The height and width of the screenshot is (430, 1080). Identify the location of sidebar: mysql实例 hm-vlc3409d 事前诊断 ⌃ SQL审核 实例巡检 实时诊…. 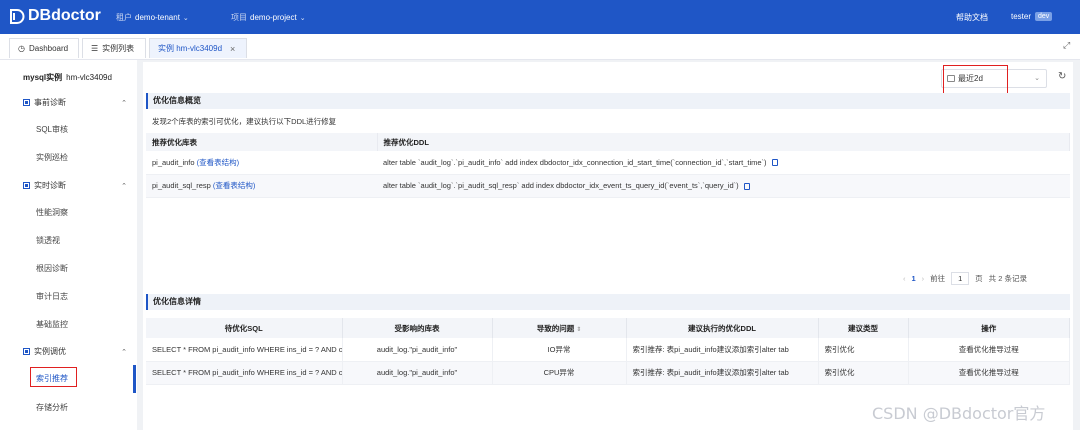
(68, 245).